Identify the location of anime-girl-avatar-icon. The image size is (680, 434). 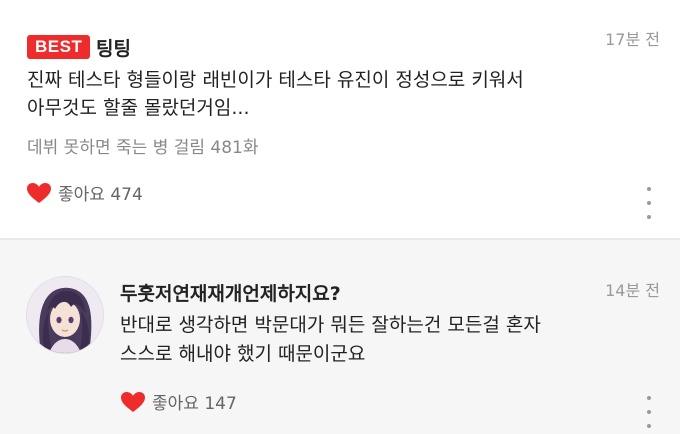
(65, 315).